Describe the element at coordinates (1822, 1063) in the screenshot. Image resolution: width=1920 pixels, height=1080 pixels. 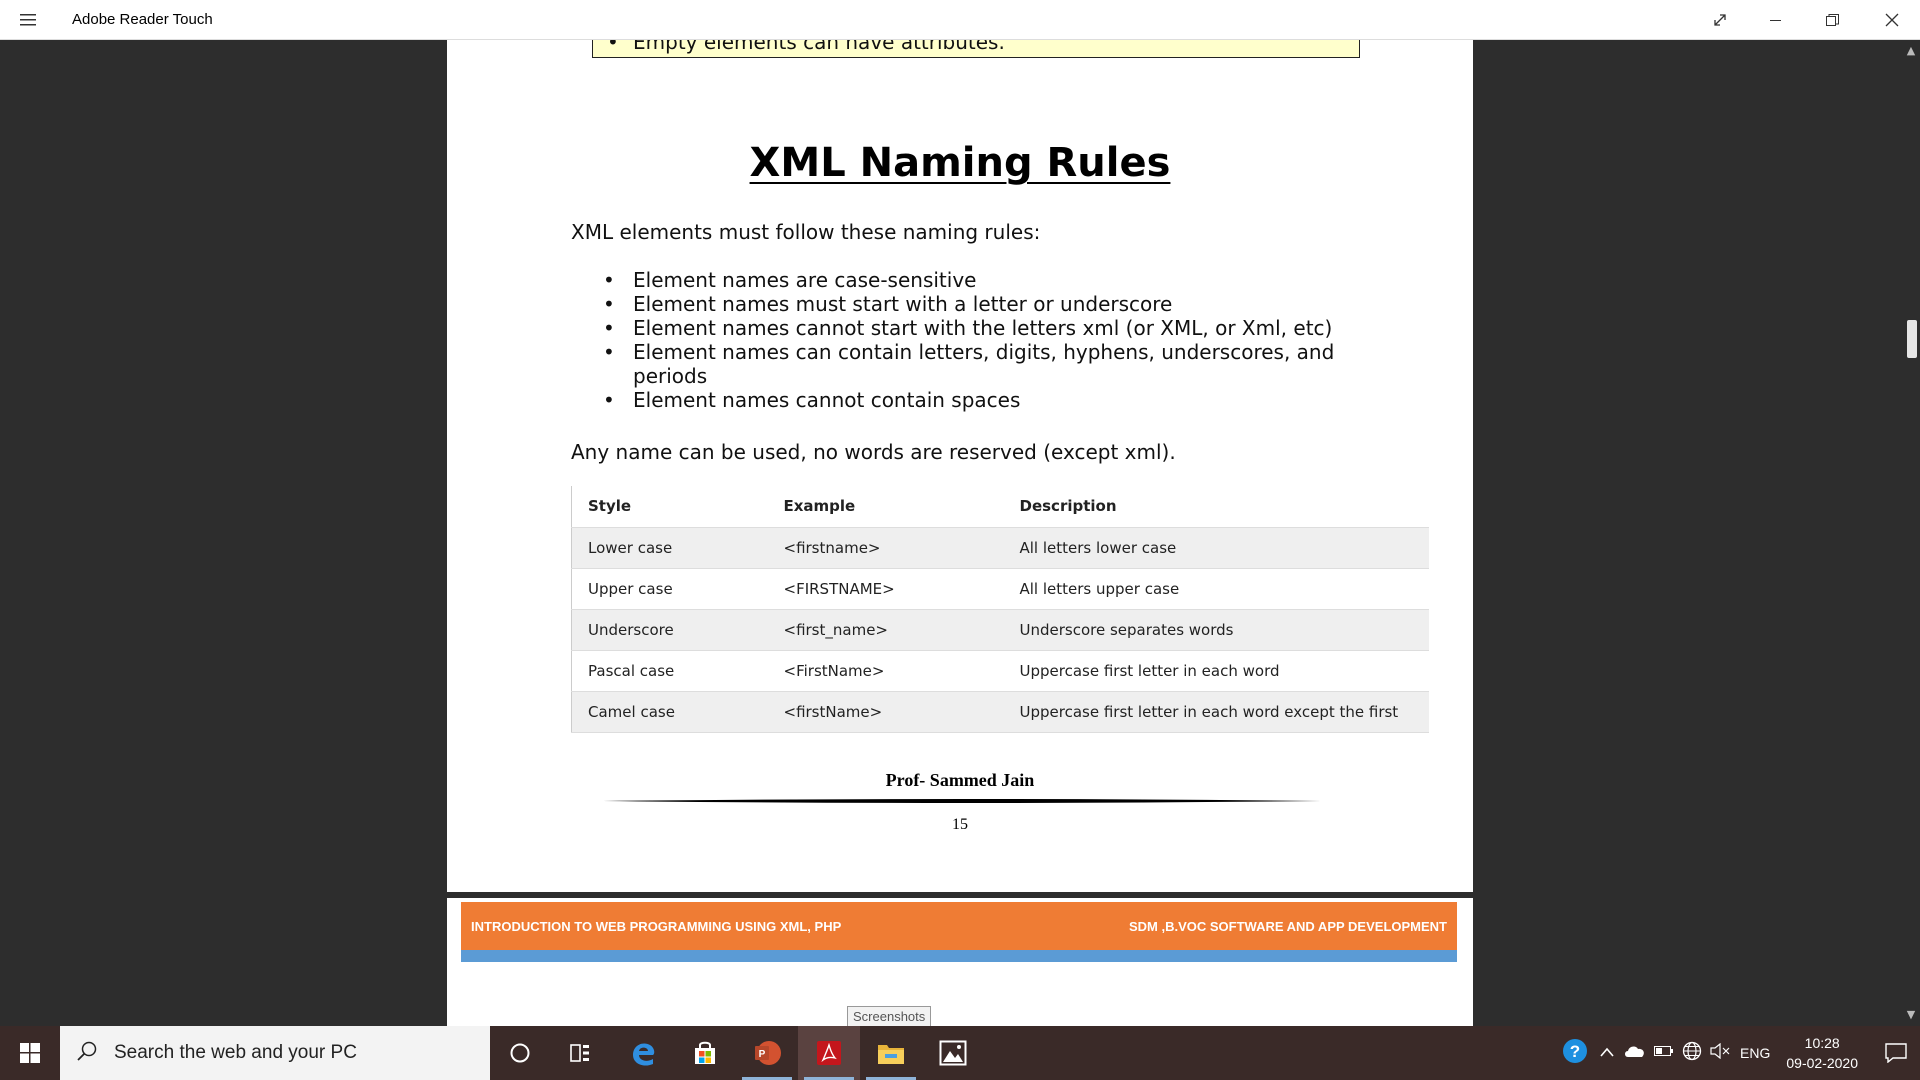
I see `clock-date: 09-02-2020` at that location.